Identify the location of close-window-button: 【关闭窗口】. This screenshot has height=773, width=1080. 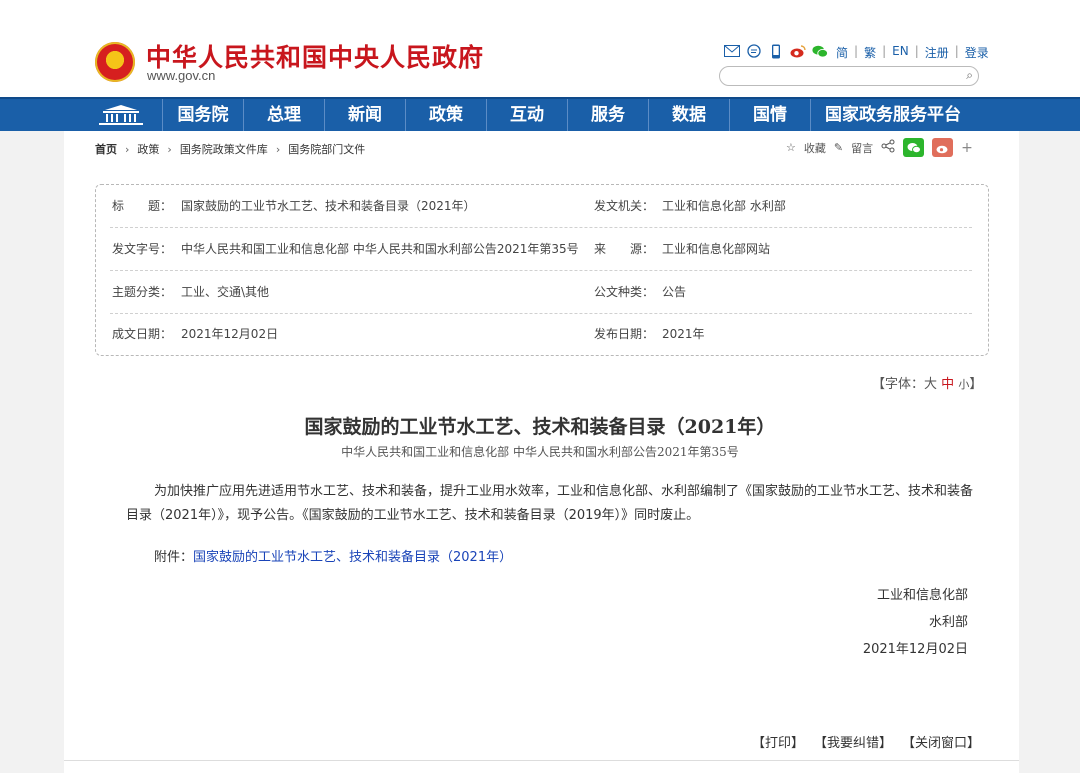
(941, 741).